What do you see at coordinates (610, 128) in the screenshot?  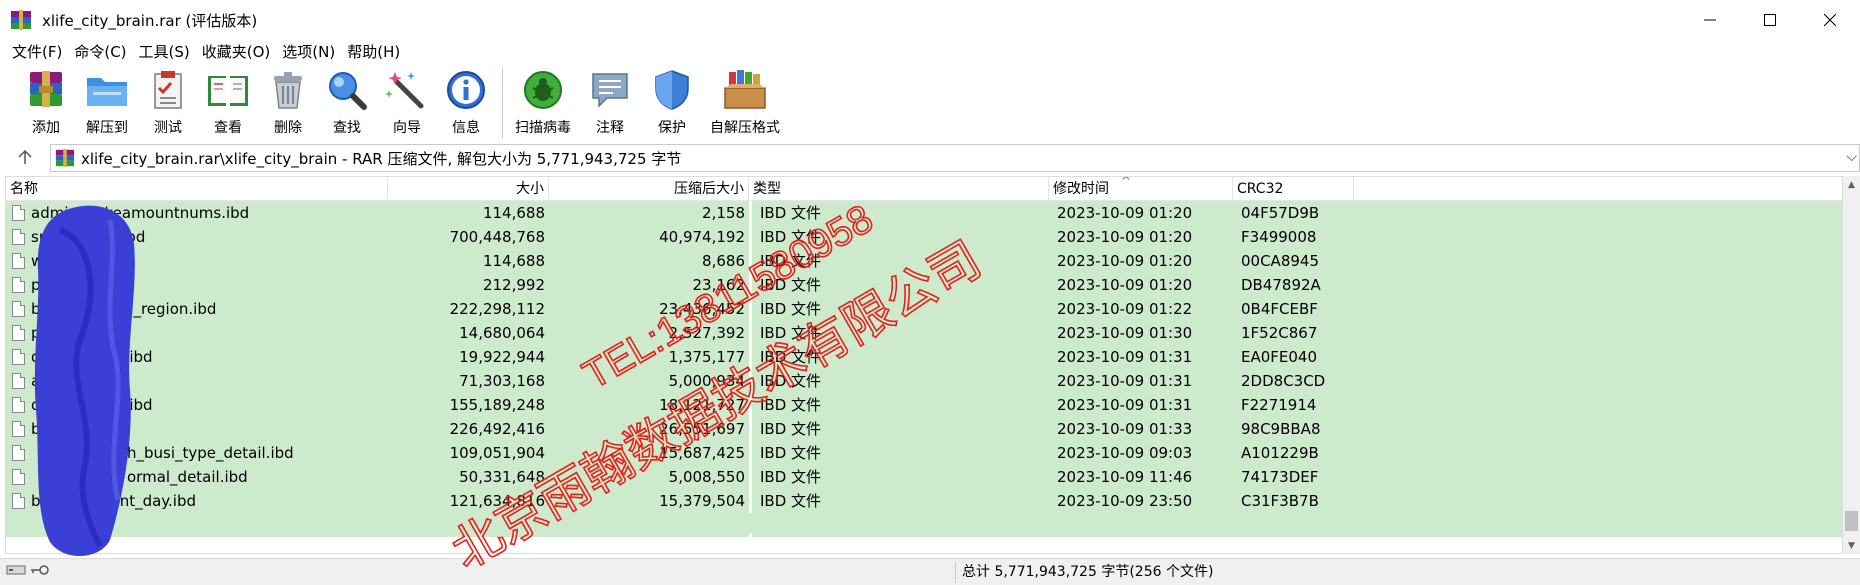 I see `comment-label: 注释` at bounding box center [610, 128].